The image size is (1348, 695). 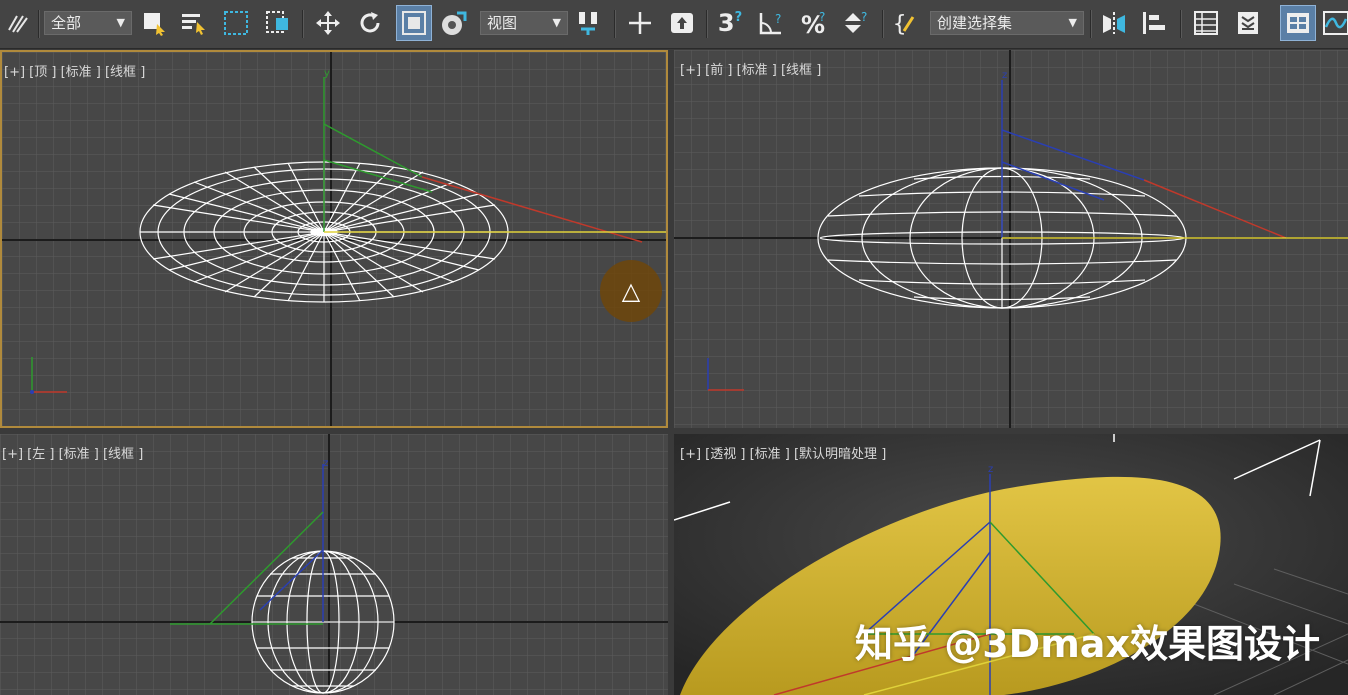 I want to click on select-by-name-icon, so click(x=194, y=23).